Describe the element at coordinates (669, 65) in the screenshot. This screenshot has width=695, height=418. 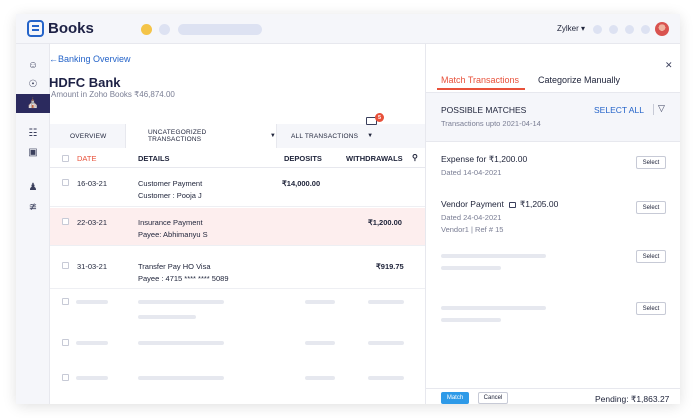
I see `close-icon: ✕` at that location.